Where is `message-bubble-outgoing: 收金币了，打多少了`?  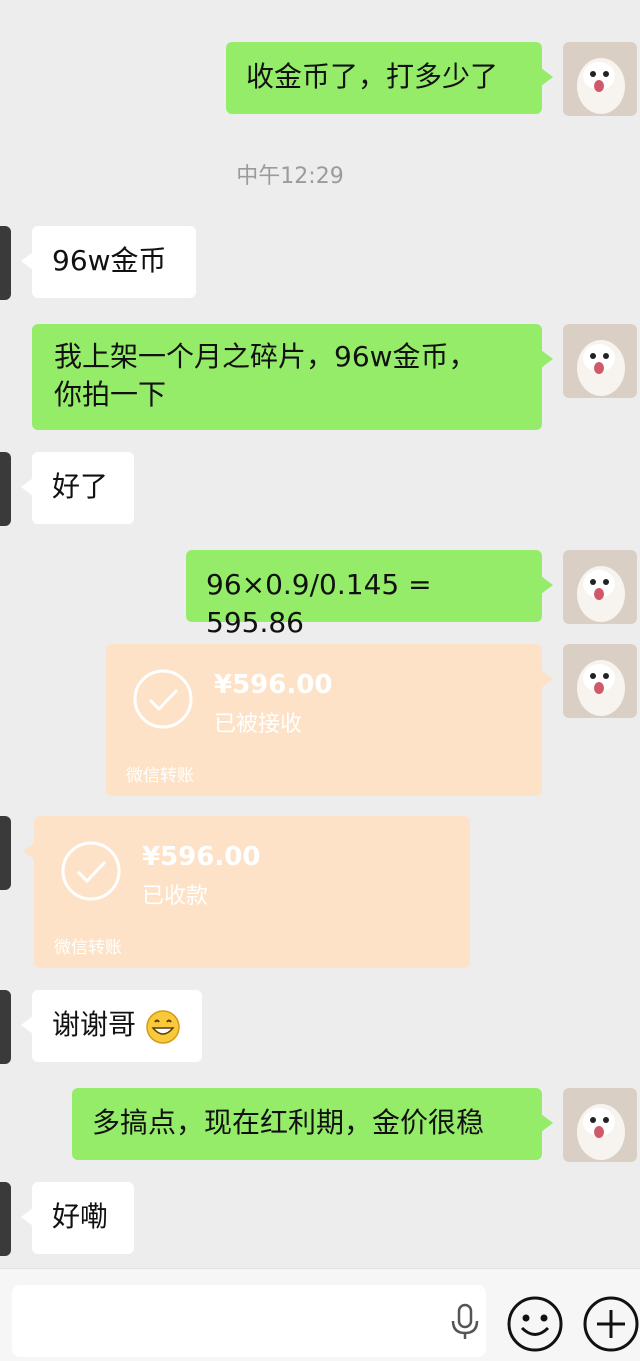 message-bubble-outgoing: 收金币了，打多少了 is located at coordinates (389, 78).